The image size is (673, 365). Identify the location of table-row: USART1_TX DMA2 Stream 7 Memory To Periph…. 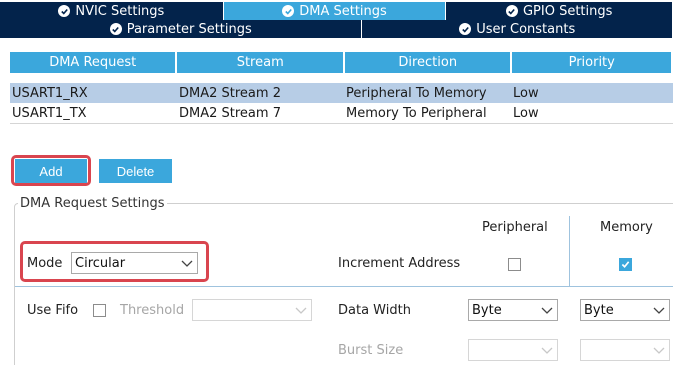
(341, 113).